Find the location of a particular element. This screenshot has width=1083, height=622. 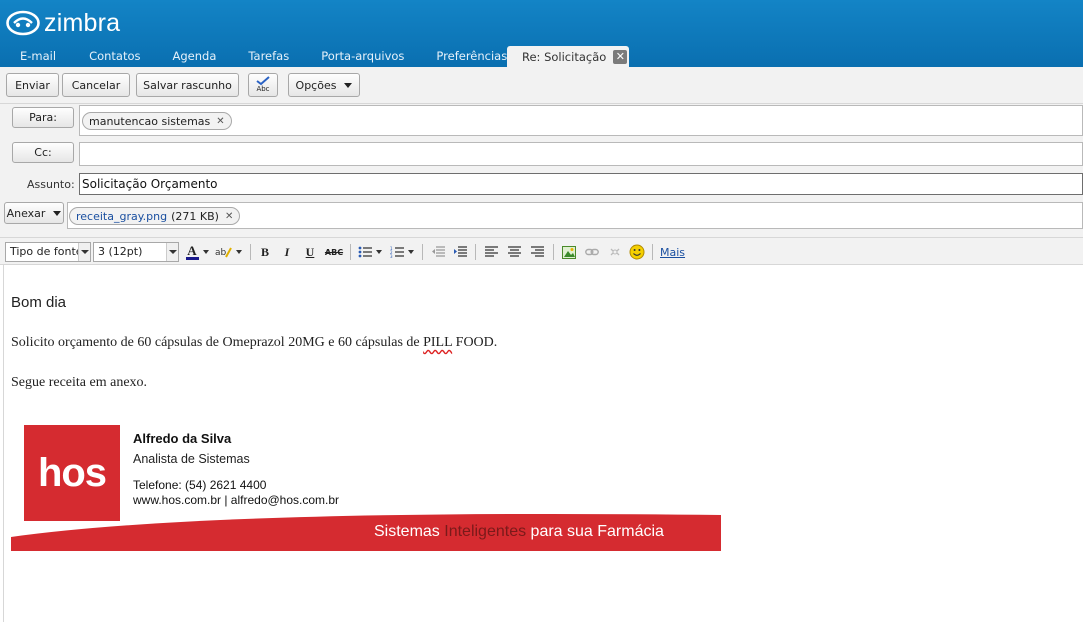

to-field: manutencao sistemas ✕ is located at coordinates (581, 120).